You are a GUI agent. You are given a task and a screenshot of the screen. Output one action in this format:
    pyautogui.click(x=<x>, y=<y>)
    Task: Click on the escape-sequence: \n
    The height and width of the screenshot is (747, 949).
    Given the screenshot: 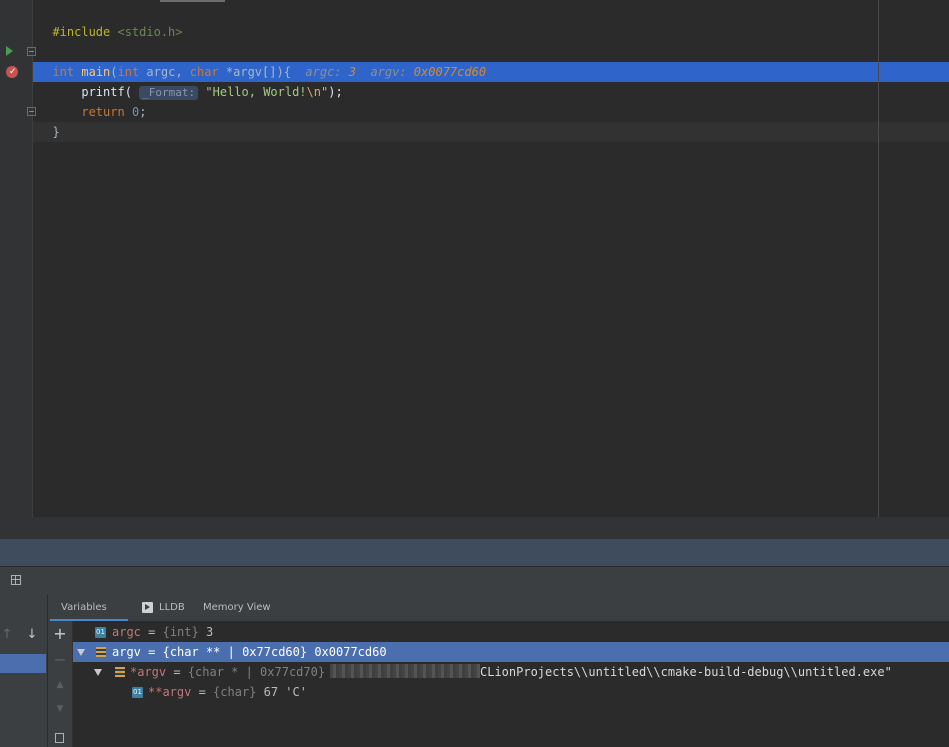 What is the action you would take?
    pyautogui.click(x=313, y=92)
    